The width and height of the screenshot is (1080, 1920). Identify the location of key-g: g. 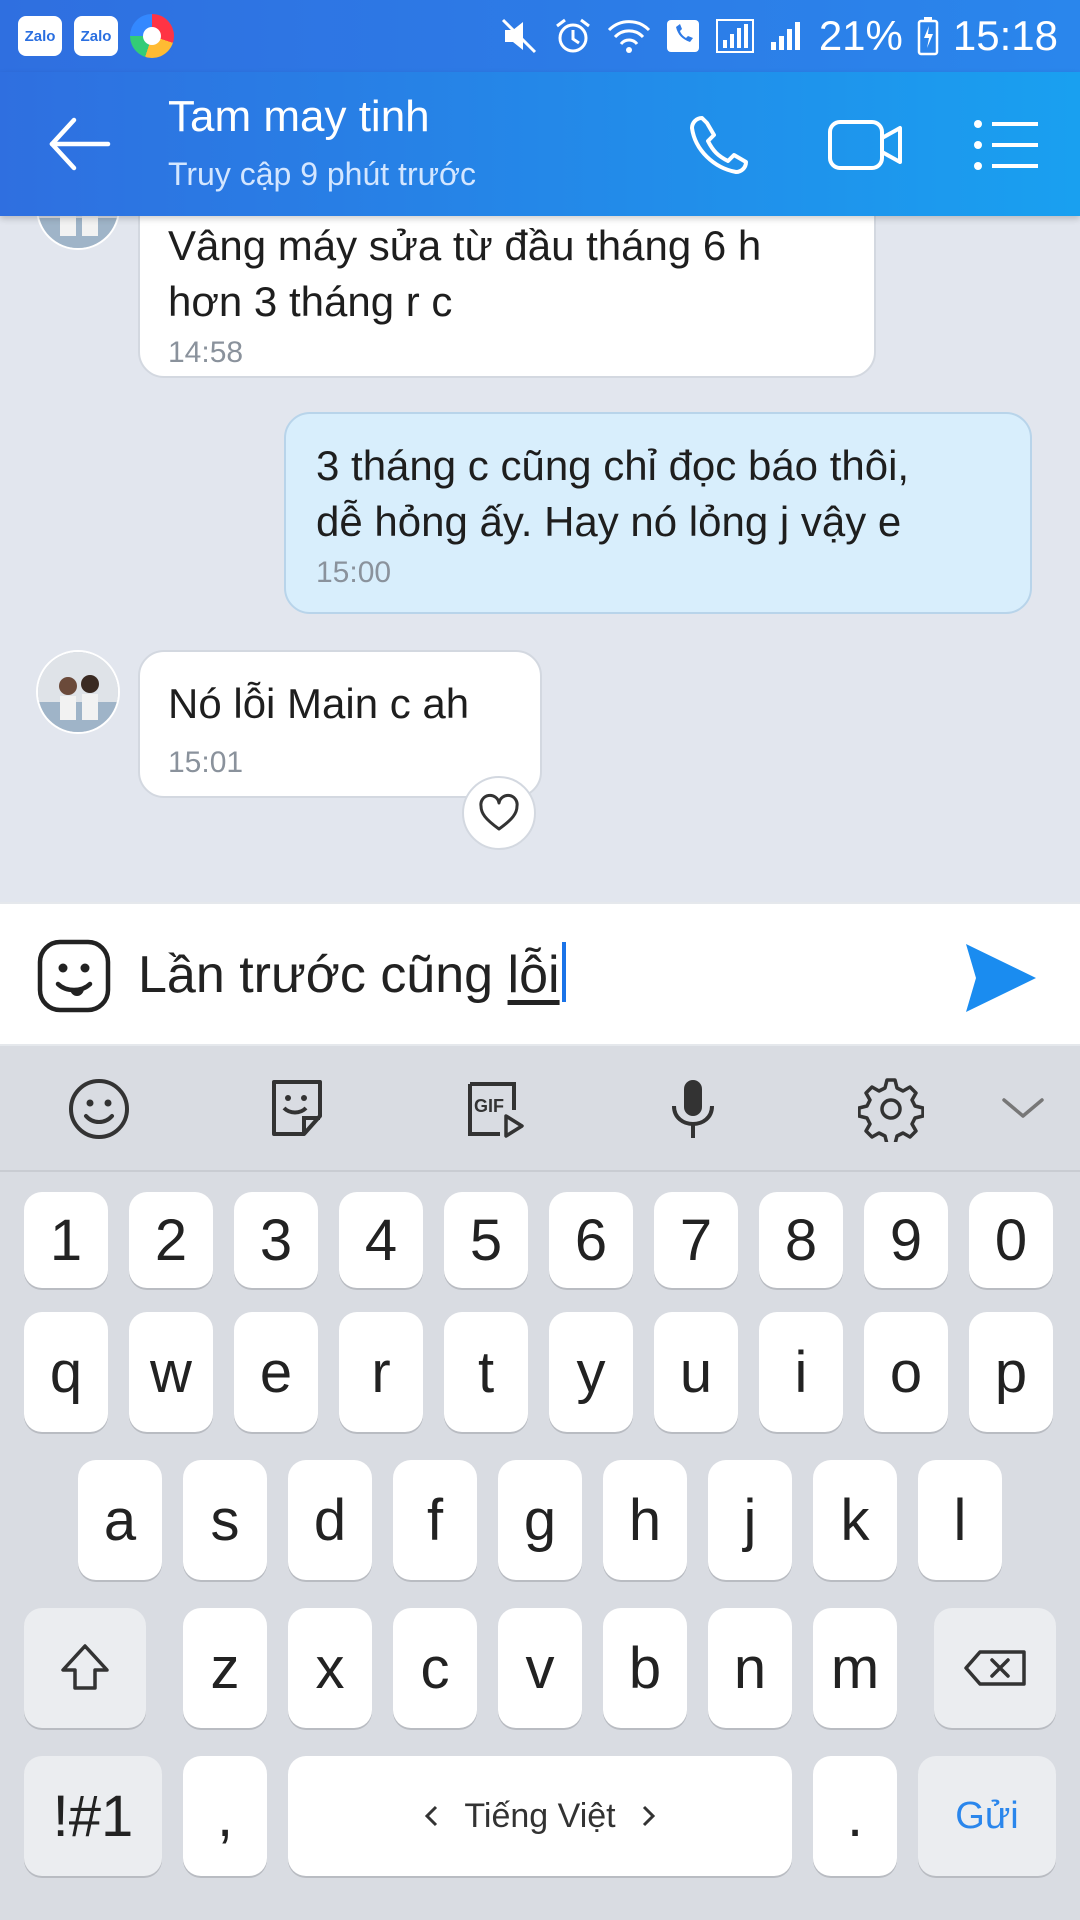
(540, 1520).